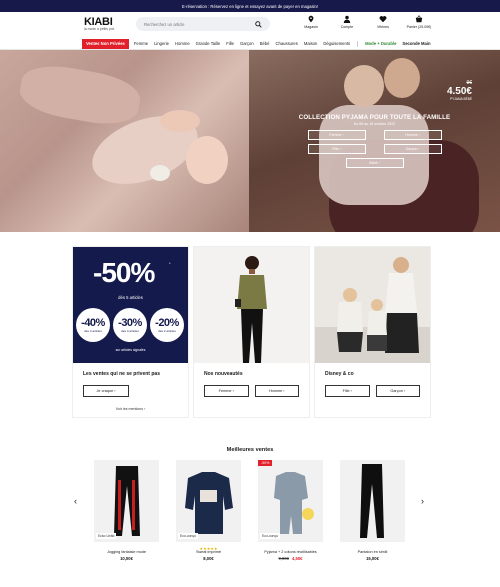 The image size is (500, 587). What do you see at coordinates (126, 501) in the screenshot?
I see `product-image: Ecko Unltd` at bounding box center [126, 501].